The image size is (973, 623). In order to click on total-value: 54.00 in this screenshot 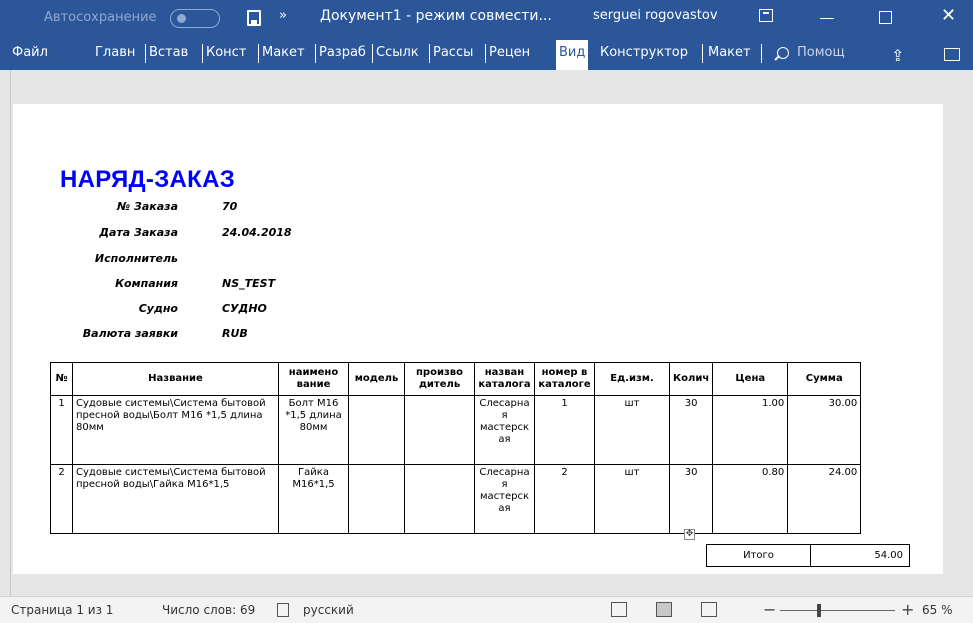, I will do `click(860, 555)`.